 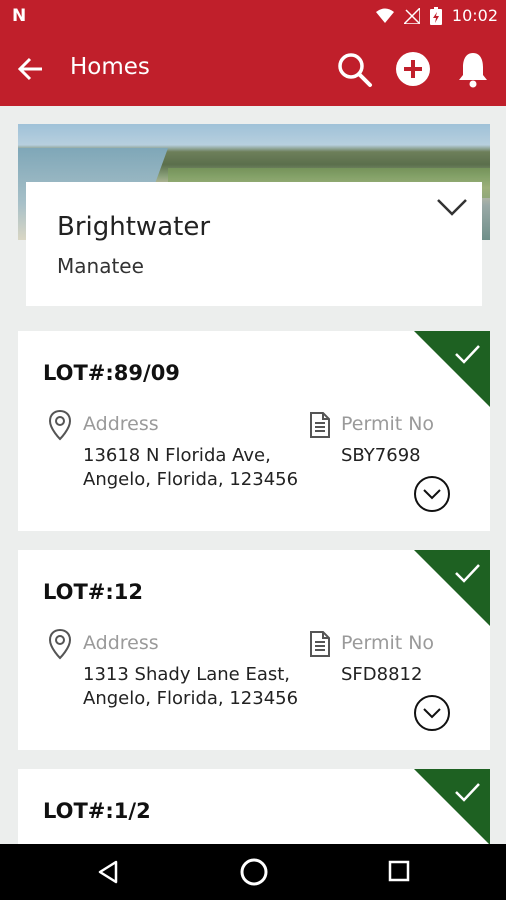 I want to click on wifi-icon, so click(x=384, y=15).